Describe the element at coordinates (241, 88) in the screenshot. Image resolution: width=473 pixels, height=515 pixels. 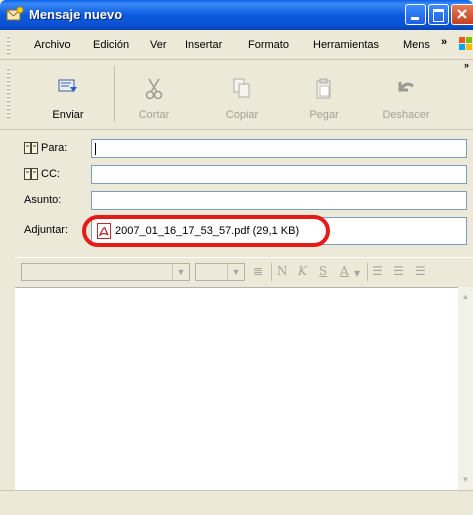
I see `copy-icon` at that location.